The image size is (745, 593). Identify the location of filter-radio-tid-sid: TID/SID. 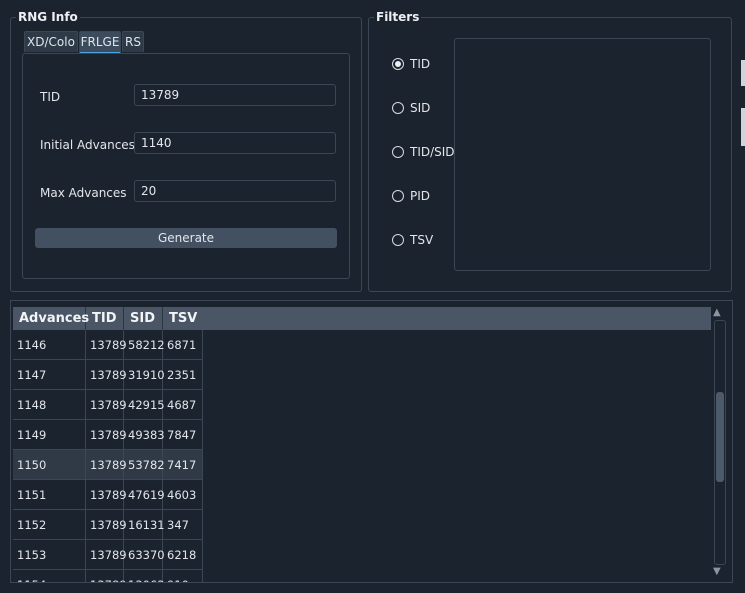
(423, 152).